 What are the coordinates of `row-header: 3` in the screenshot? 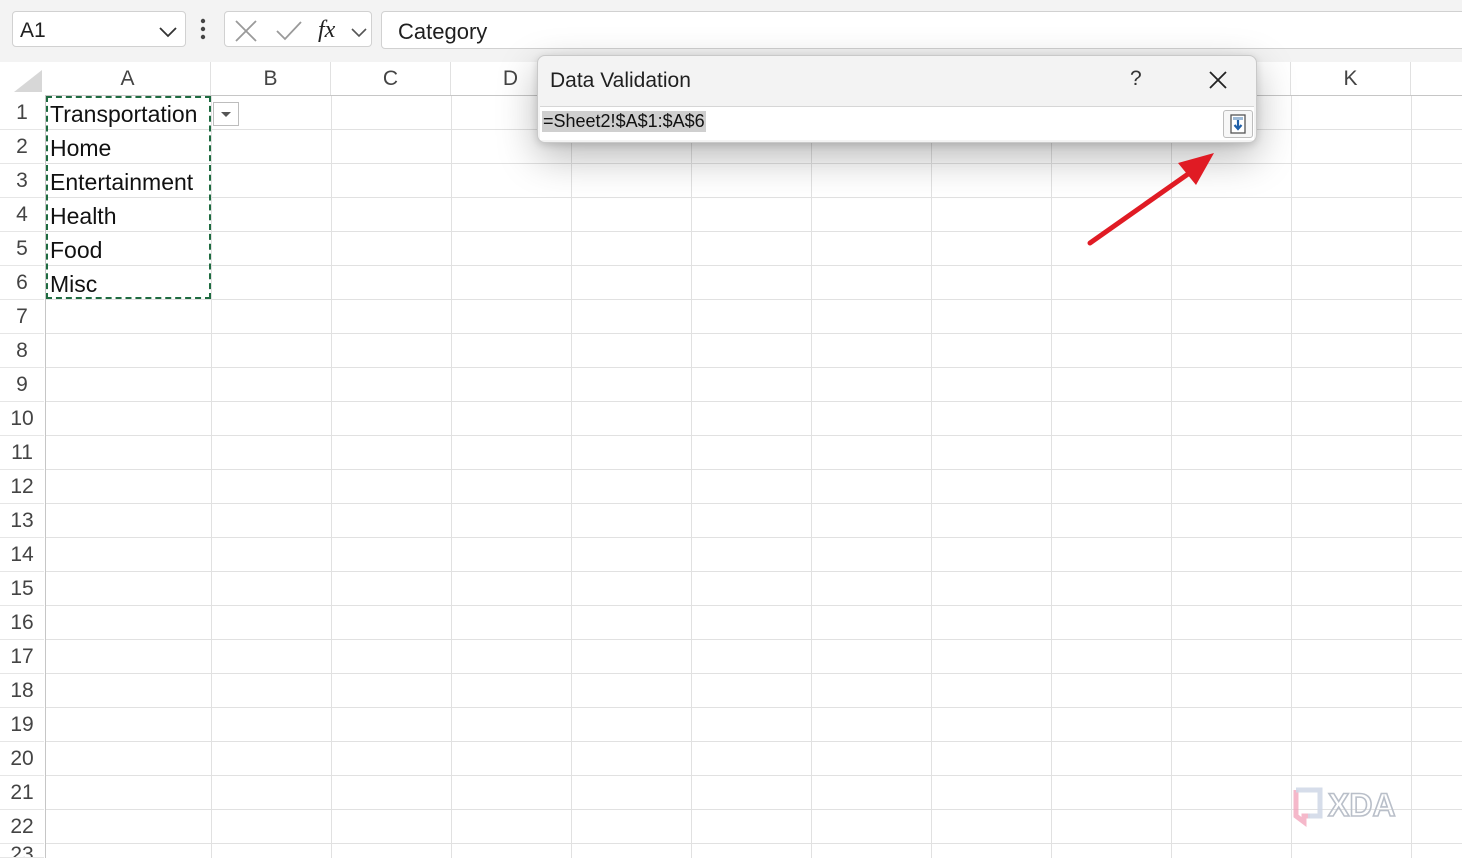 It's located at (22, 181).